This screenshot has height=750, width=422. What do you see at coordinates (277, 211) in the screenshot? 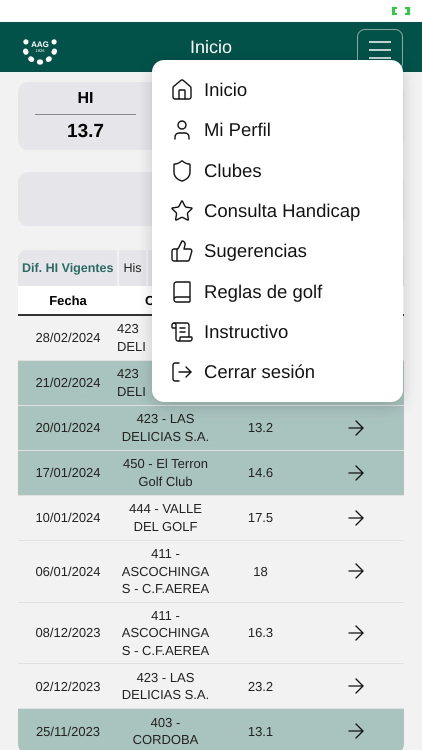
I see `menu-item: Consulta Handicap` at bounding box center [277, 211].